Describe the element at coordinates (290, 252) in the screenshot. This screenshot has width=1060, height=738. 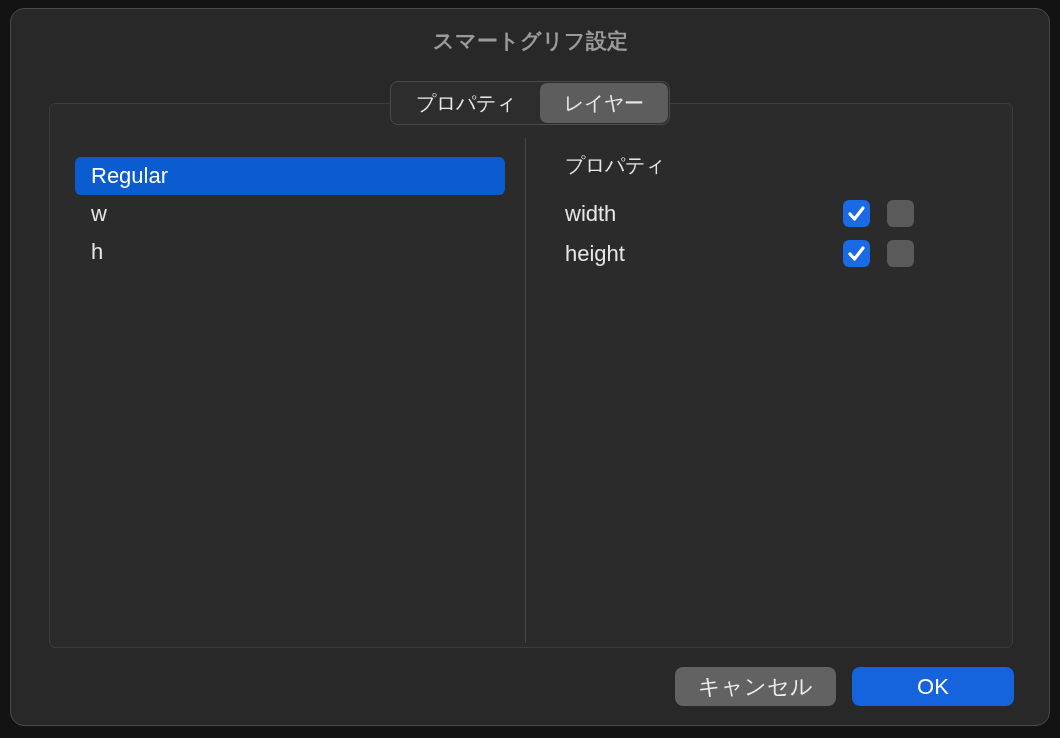
I see `layer-item: h` at that location.